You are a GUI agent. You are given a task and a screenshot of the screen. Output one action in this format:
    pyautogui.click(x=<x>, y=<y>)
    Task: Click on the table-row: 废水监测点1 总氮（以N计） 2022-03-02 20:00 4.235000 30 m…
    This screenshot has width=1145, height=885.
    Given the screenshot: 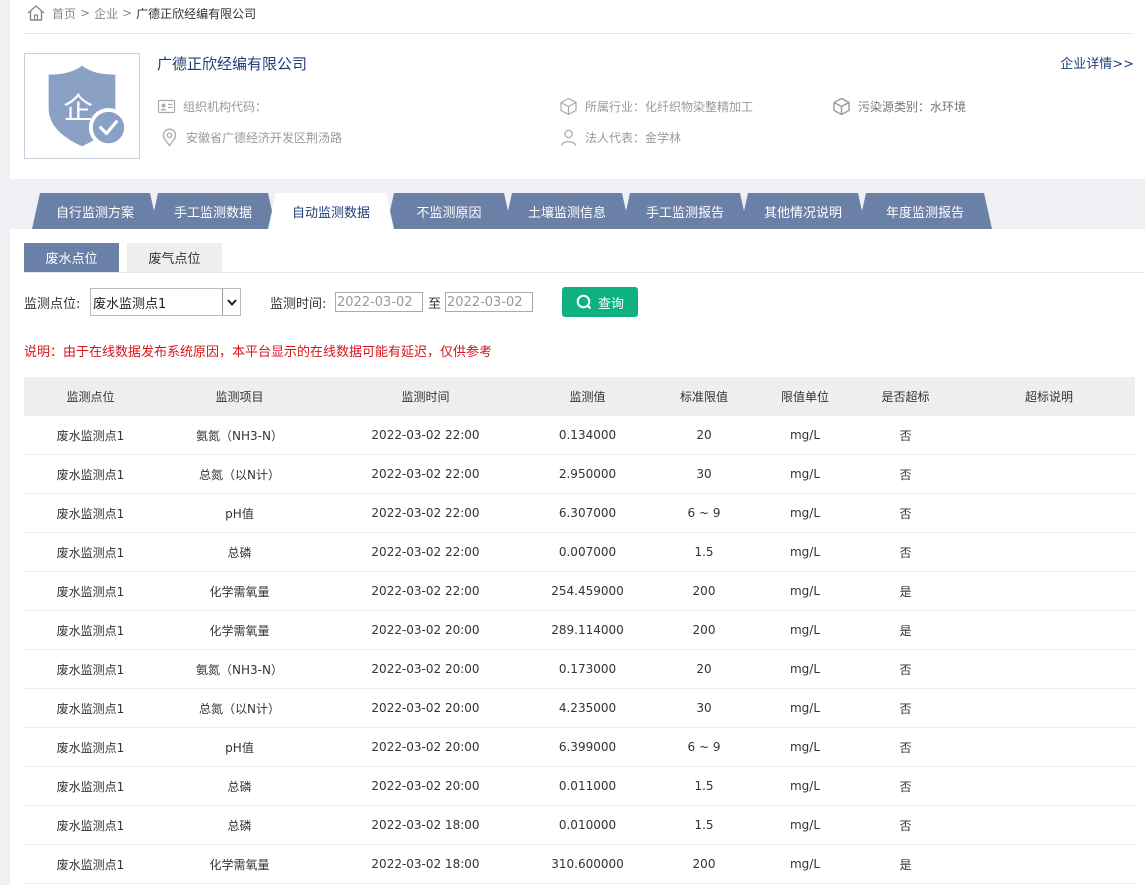 What is the action you would take?
    pyautogui.click(x=579, y=708)
    